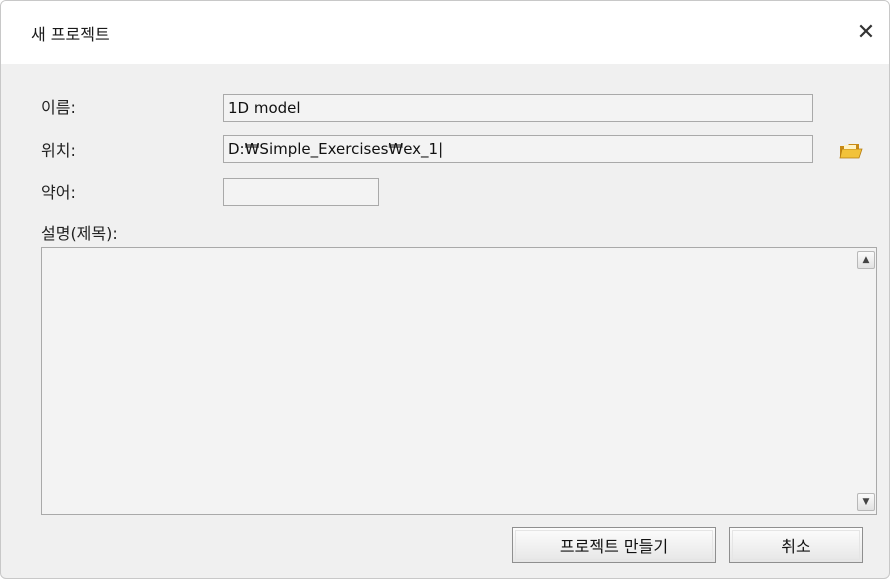 The height and width of the screenshot is (579, 890). I want to click on close-icon: ✕, so click(866, 32).